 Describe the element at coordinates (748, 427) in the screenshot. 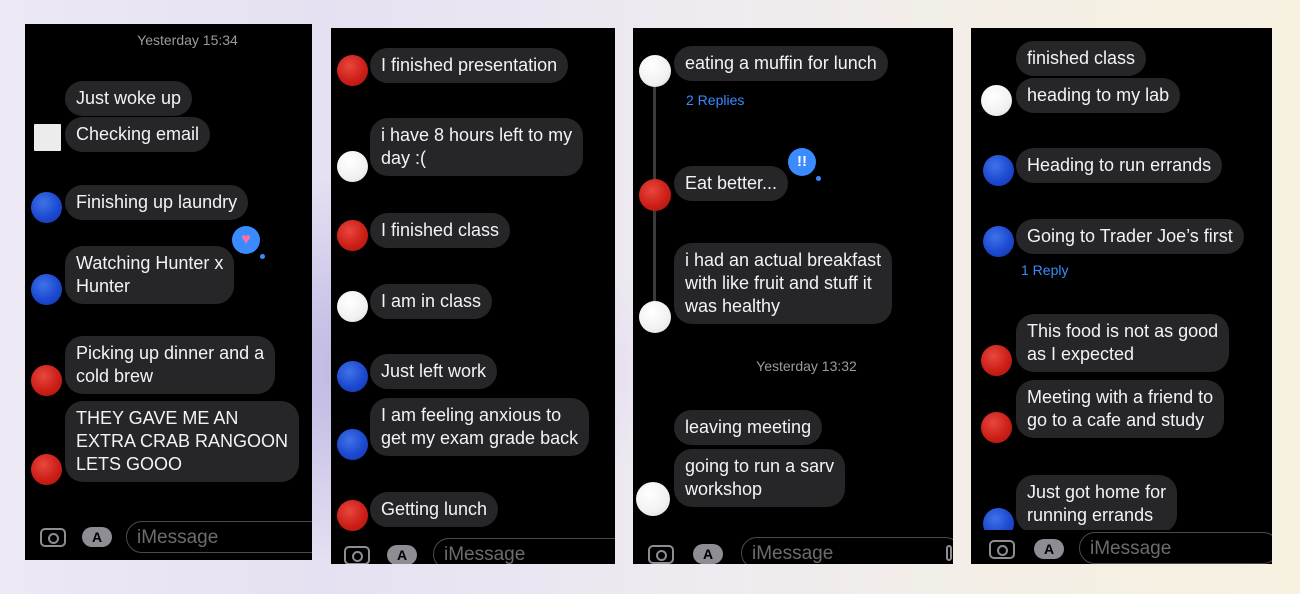

I see `message-bubble: leaving meeting` at that location.